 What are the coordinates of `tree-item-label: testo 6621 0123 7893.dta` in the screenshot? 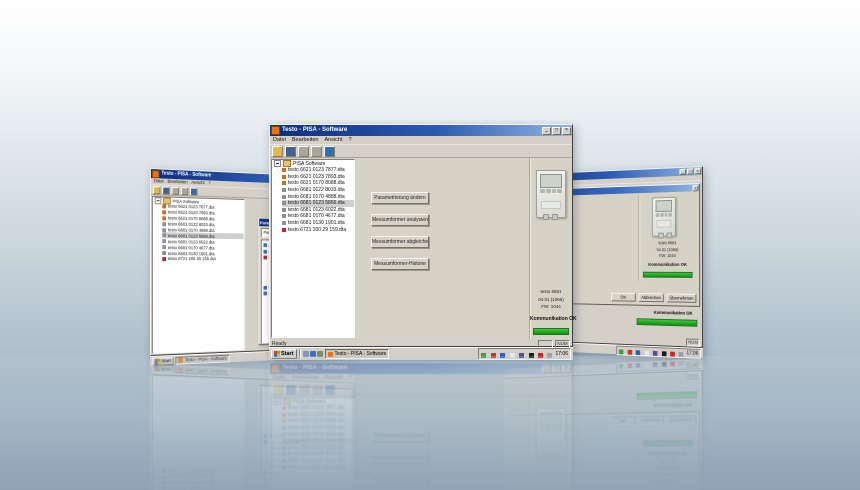 It's located at (316, 176).